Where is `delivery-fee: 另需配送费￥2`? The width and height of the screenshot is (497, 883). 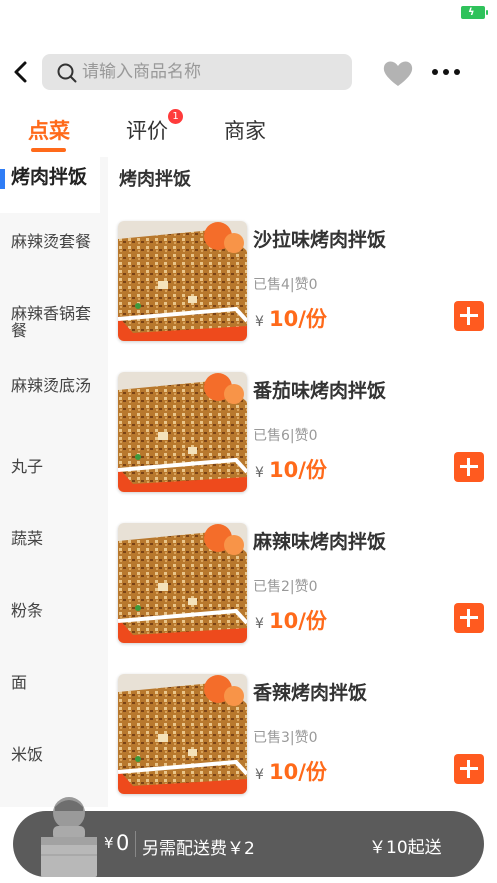
delivery-fee: 另需配送费￥2 is located at coordinates (198, 849).